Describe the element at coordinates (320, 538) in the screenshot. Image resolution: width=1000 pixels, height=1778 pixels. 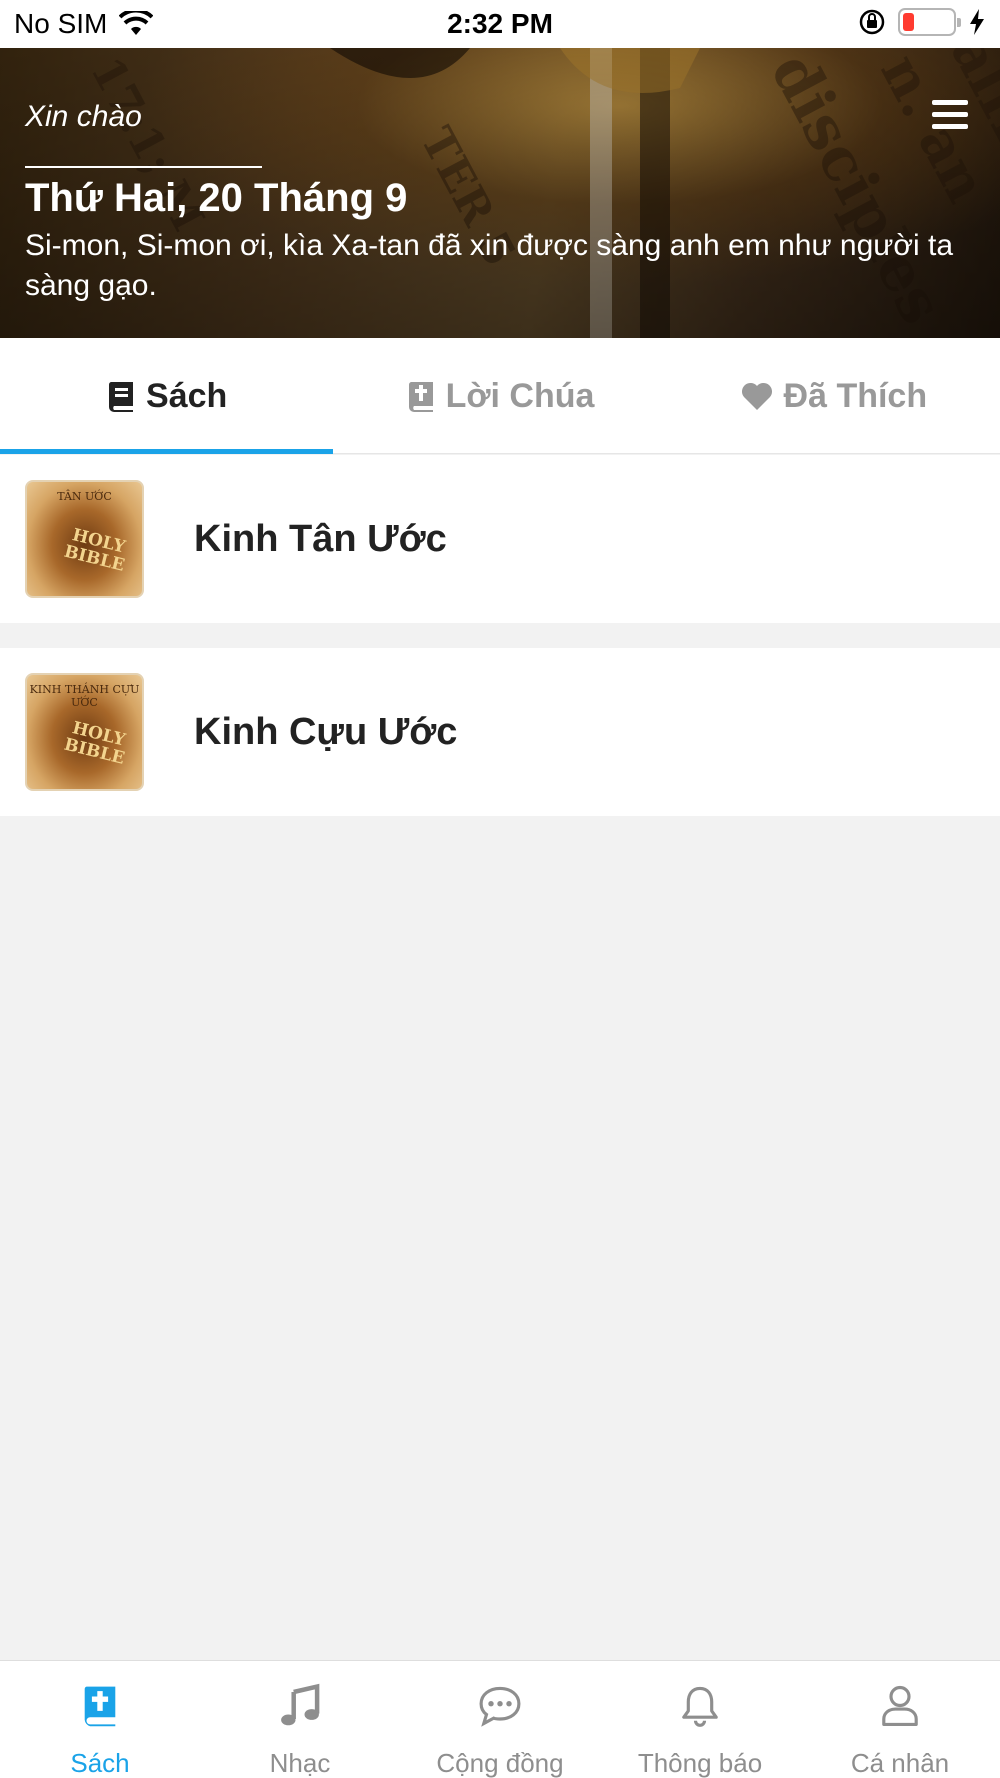
I see `book-title: Kinh Tân Ước` at that location.